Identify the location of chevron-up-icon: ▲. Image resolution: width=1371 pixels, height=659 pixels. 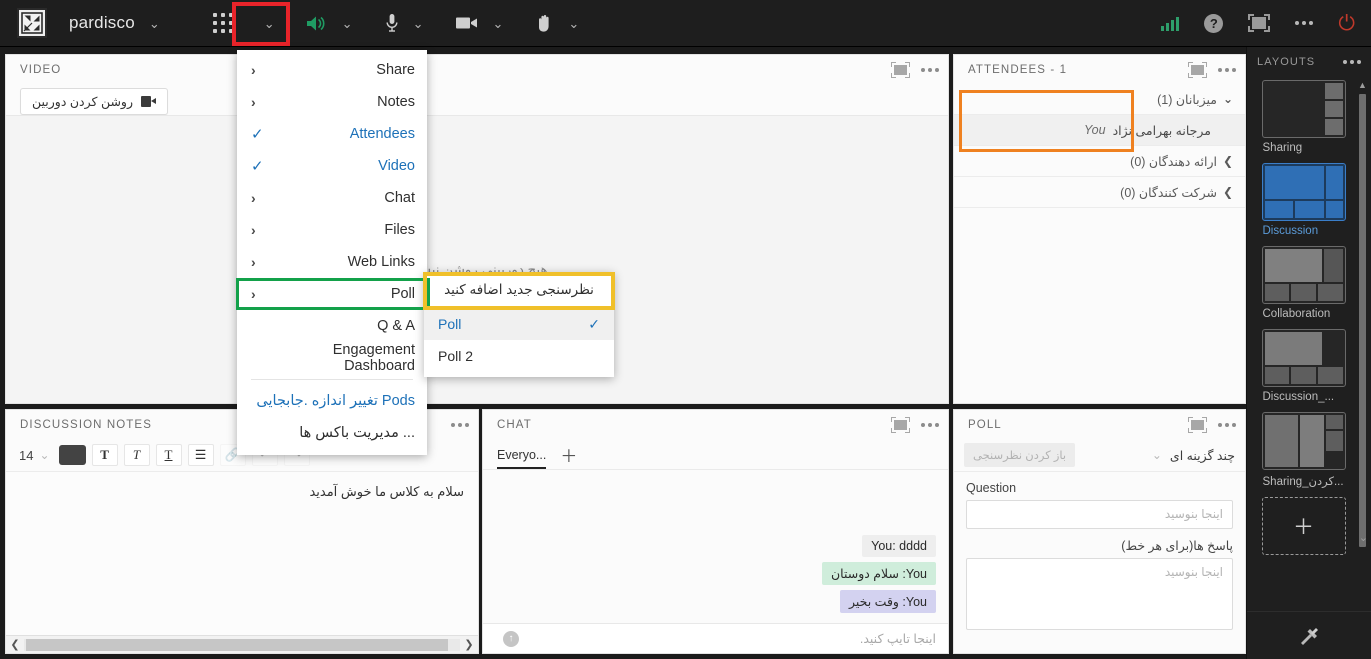
(1362, 85).